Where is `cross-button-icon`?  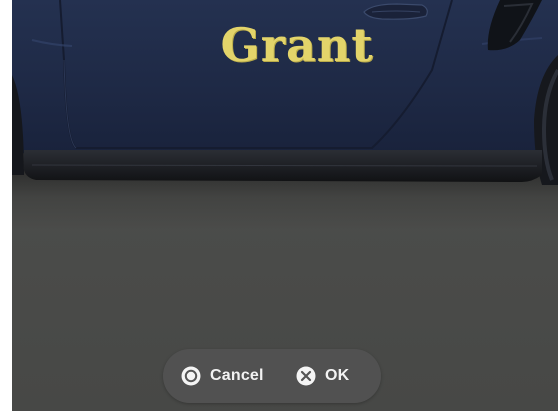
cross-button-icon is located at coordinates (306, 376).